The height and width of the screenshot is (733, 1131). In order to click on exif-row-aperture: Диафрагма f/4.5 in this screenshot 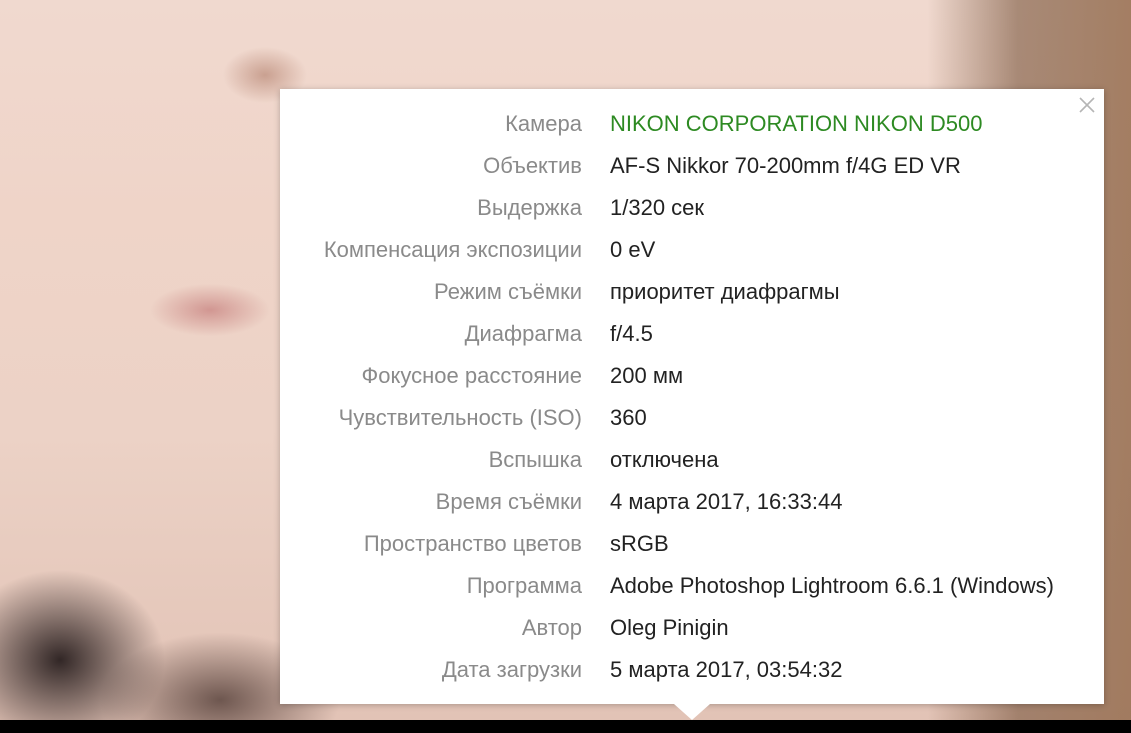, I will do `click(692, 334)`.